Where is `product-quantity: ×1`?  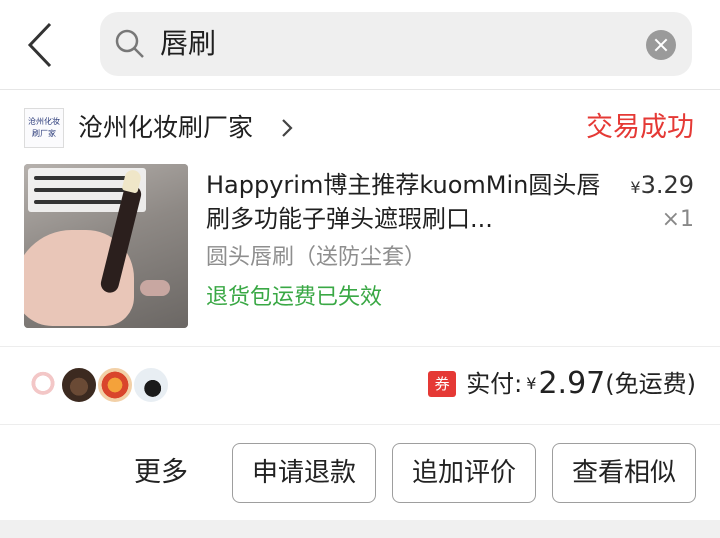 product-quantity: ×1 is located at coordinates (677, 219).